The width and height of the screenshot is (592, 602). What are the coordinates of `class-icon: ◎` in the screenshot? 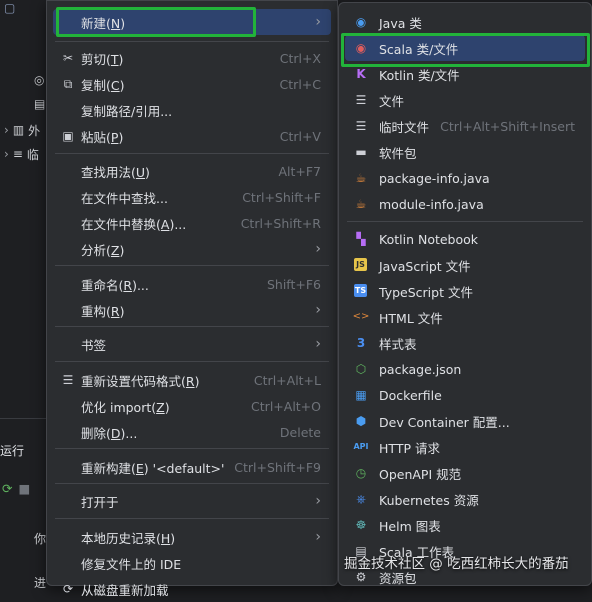 It's located at (39, 80).